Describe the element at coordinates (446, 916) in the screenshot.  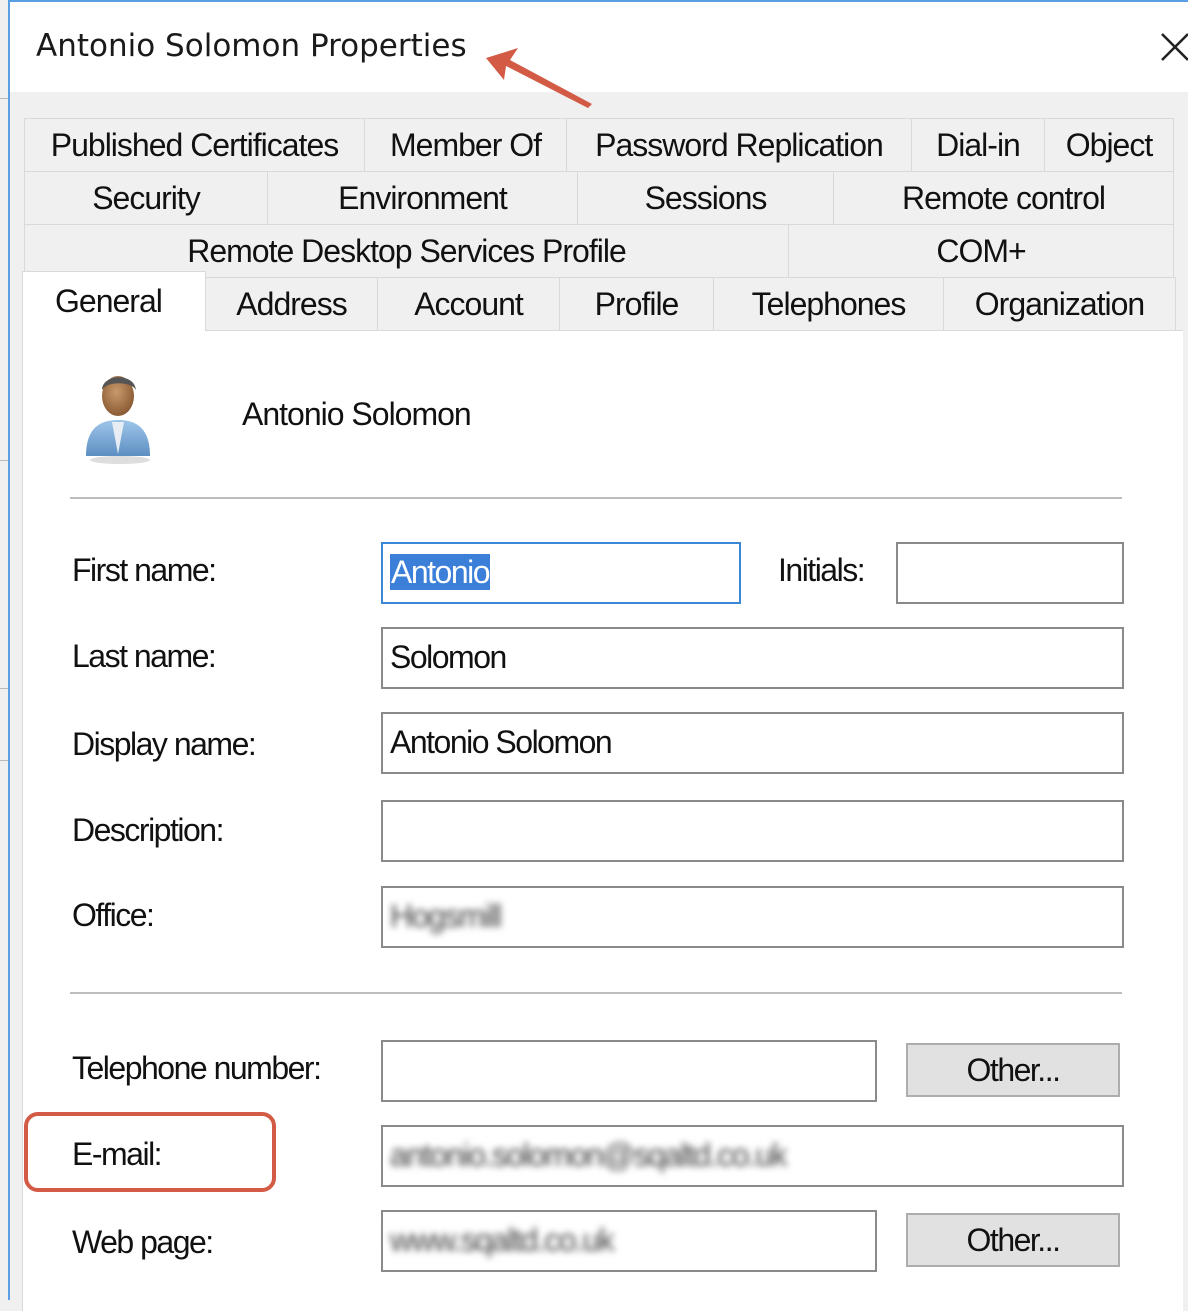
I see `office-value-redacted: Hogsmill` at that location.